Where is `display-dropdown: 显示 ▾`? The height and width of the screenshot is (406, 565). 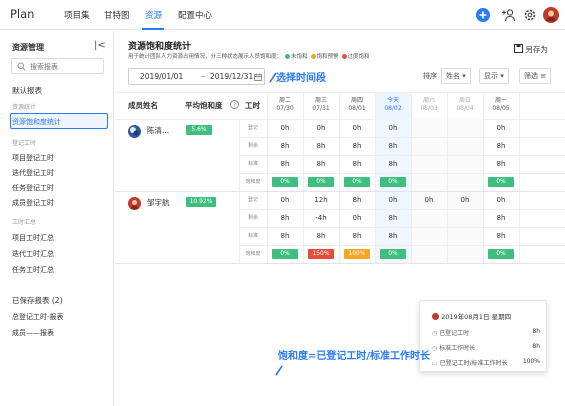
display-dropdown: 显示 ▾ is located at coordinates (494, 76).